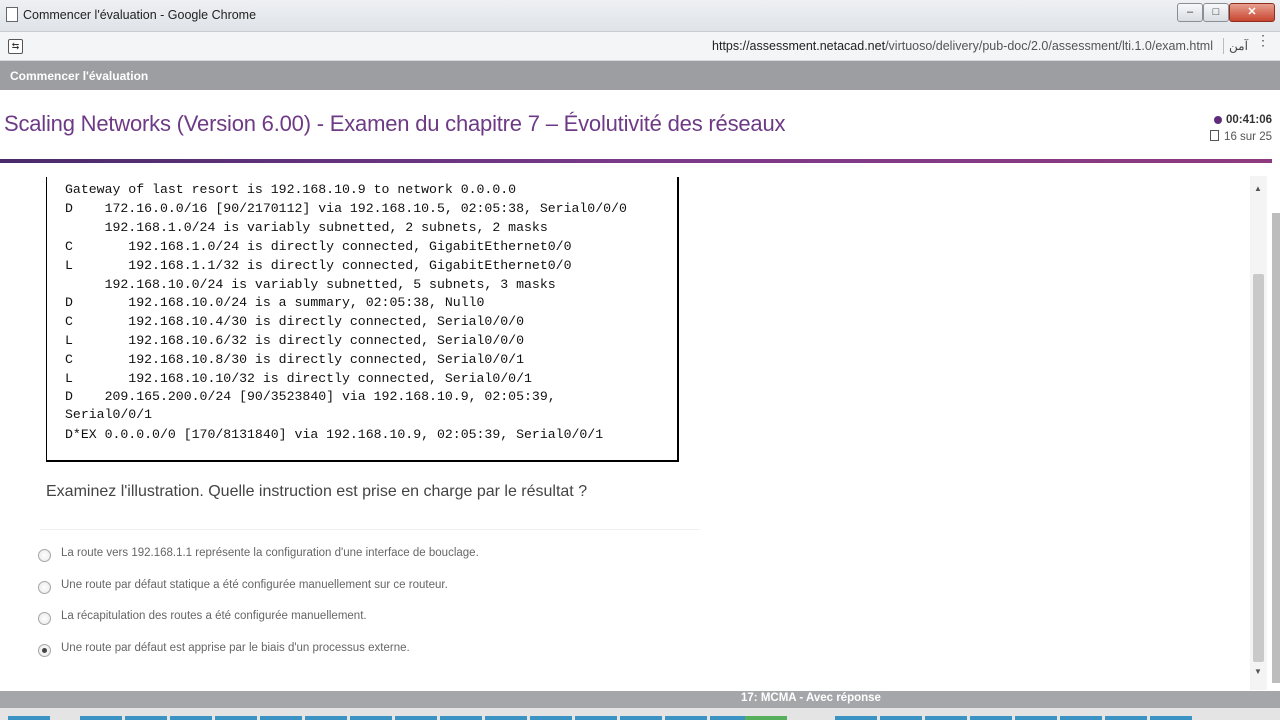 The height and width of the screenshot is (720, 1280). I want to click on exhibit-line: Serial0/0/1, so click(109, 414).